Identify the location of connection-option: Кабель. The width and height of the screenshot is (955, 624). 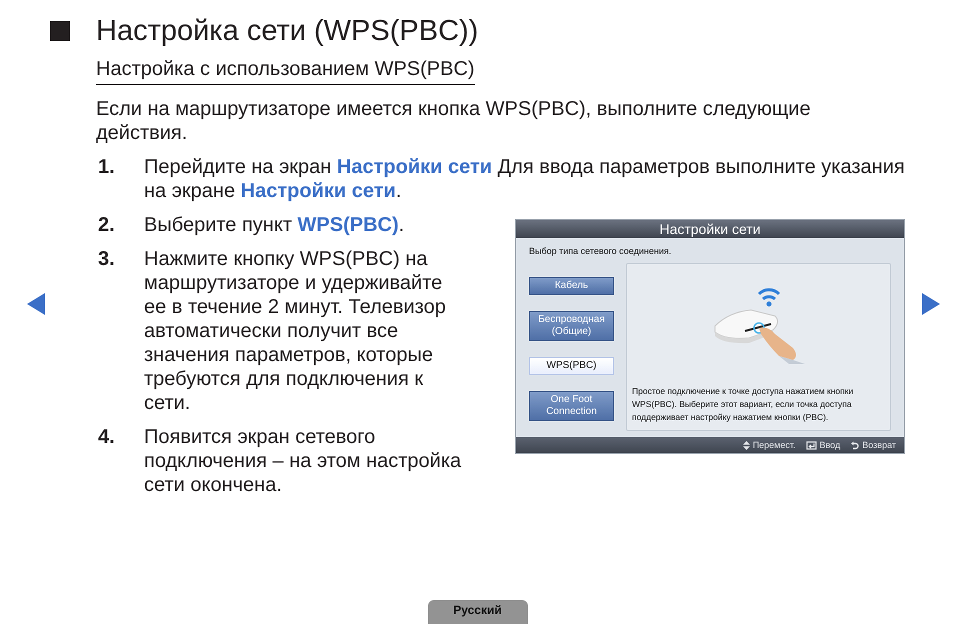
(571, 286).